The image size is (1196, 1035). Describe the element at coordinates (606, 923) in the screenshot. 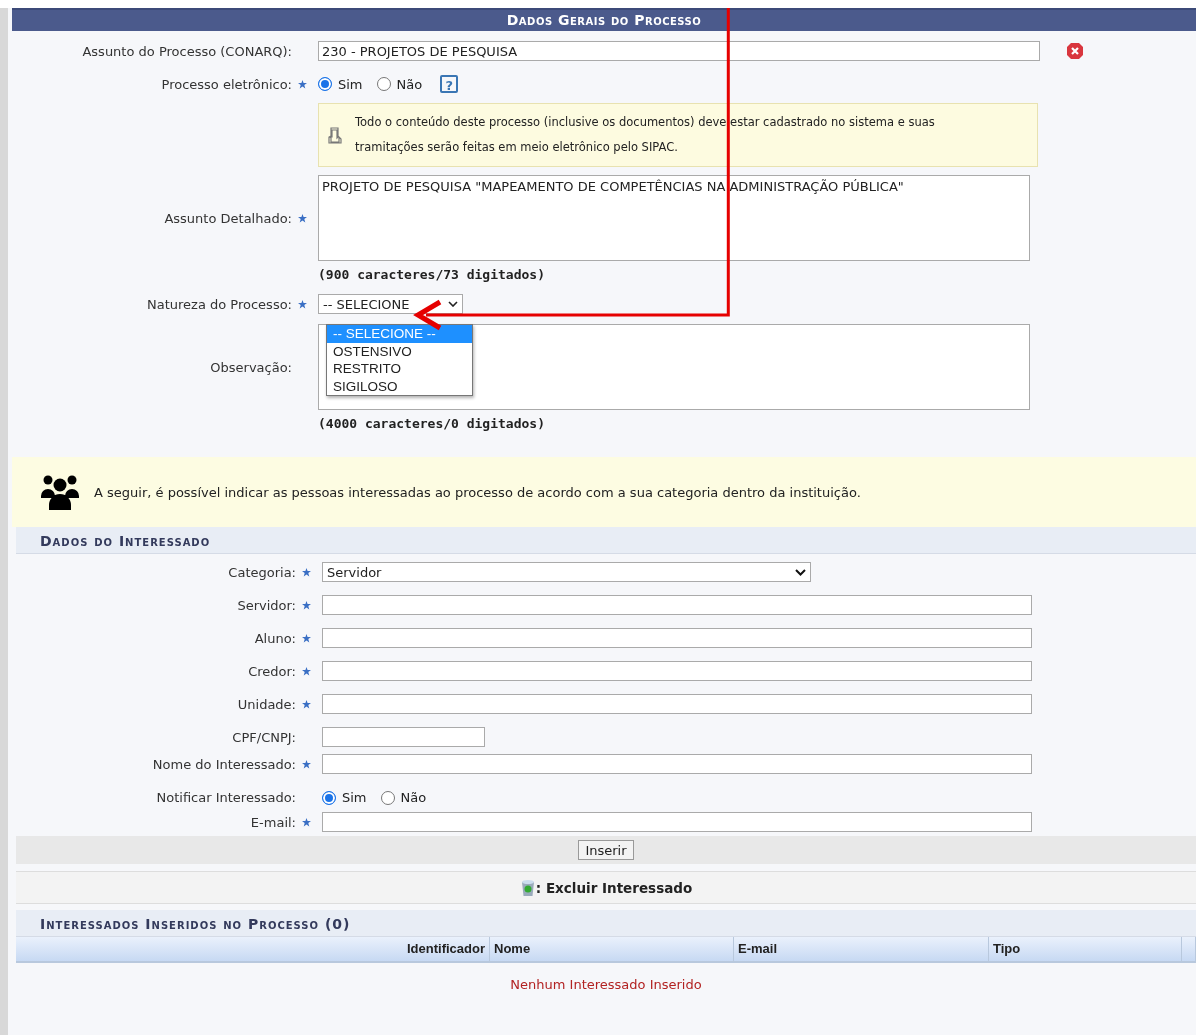

I see `section-header: Interessados Inseridos no Processo (0)` at that location.